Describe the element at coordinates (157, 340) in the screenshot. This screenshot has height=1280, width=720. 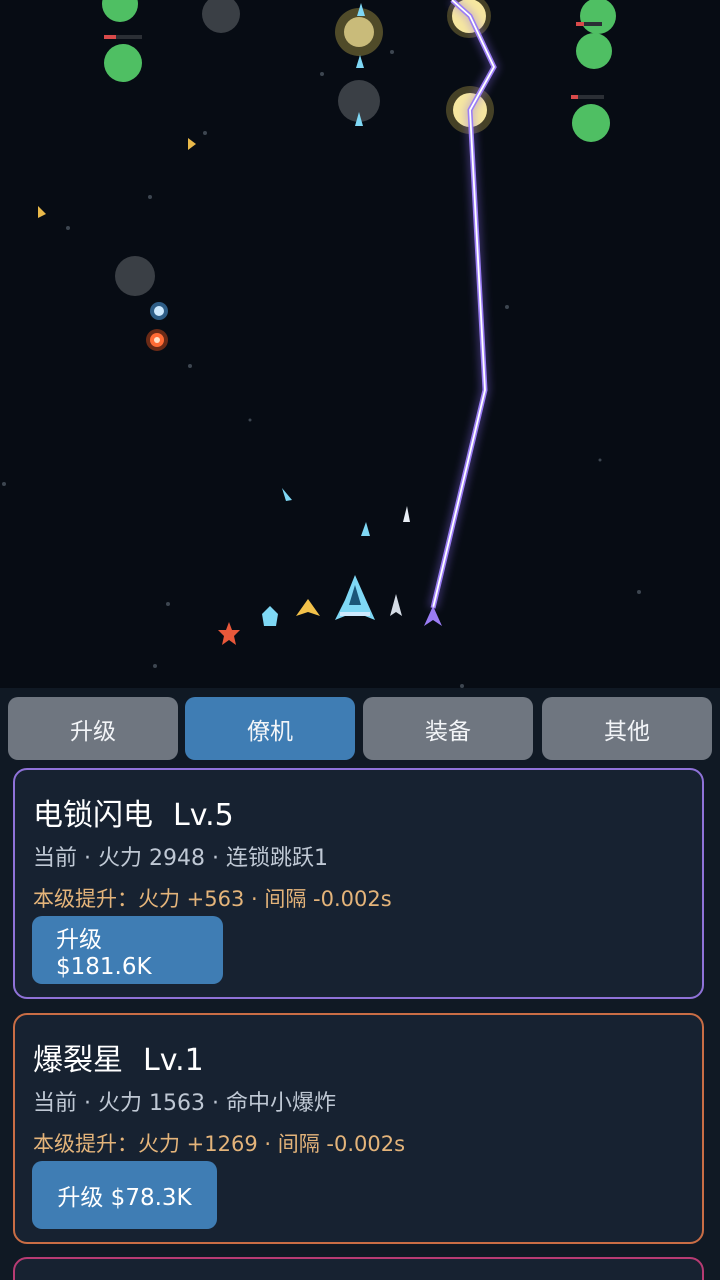
I see `fire-orb` at that location.